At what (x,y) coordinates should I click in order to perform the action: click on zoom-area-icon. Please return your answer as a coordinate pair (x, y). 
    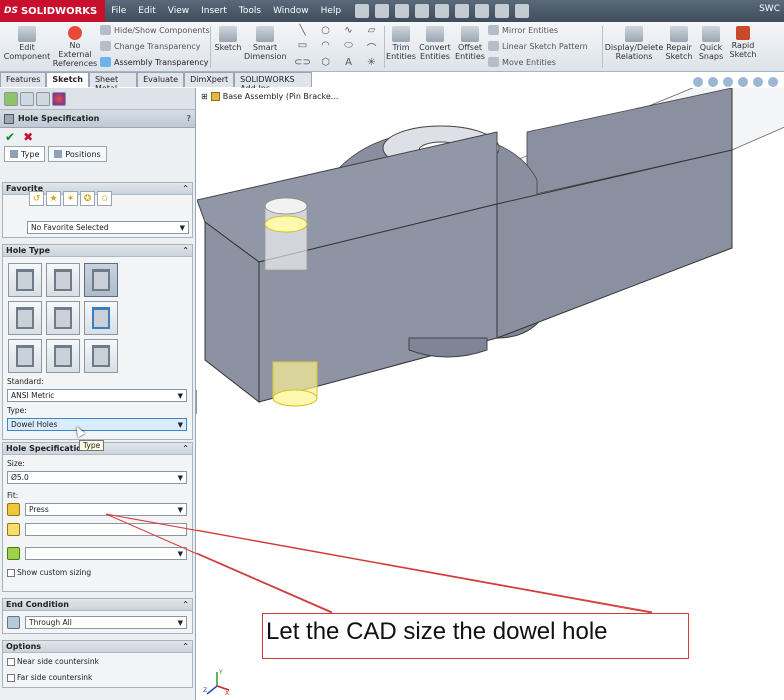
    Looking at the image, I should click on (713, 82).